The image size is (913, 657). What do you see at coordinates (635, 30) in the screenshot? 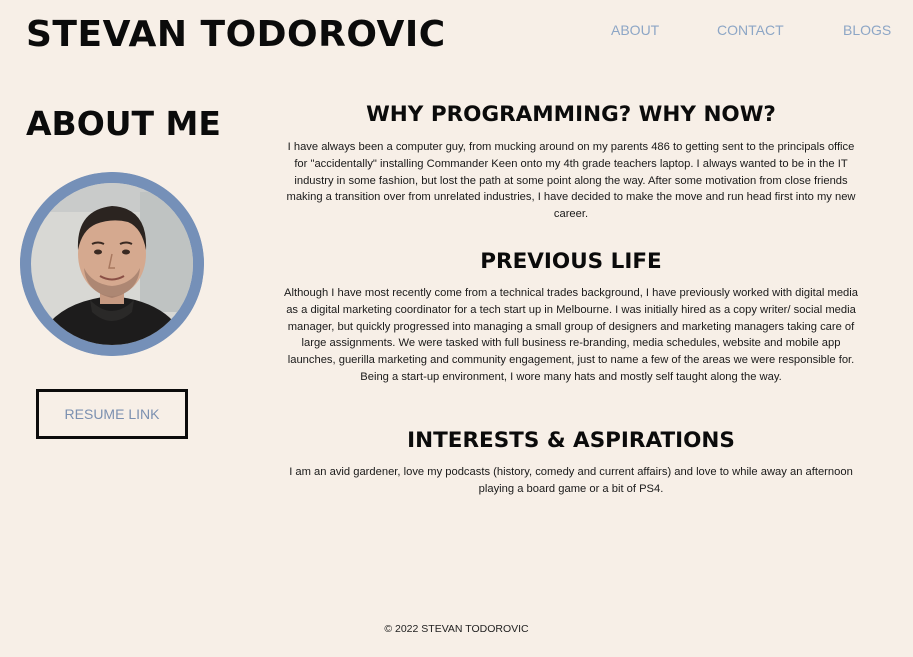
I see `nav-link-about: ABOUT` at bounding box center [635, 30].